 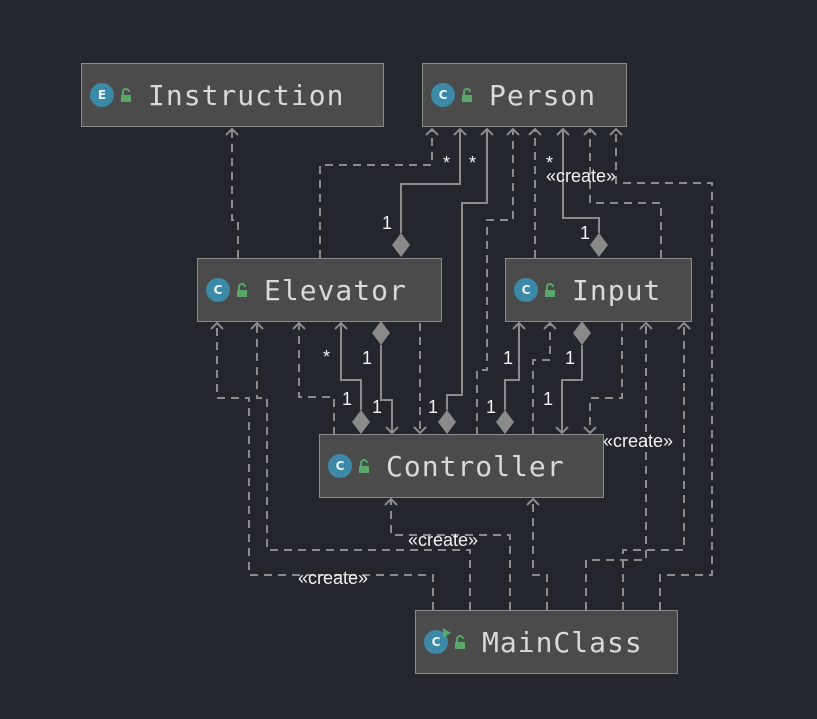 What do you see at coordinates (246, 95) in the screenshot?
I see `class-name: Instruction` at bounding box center [246, 95].